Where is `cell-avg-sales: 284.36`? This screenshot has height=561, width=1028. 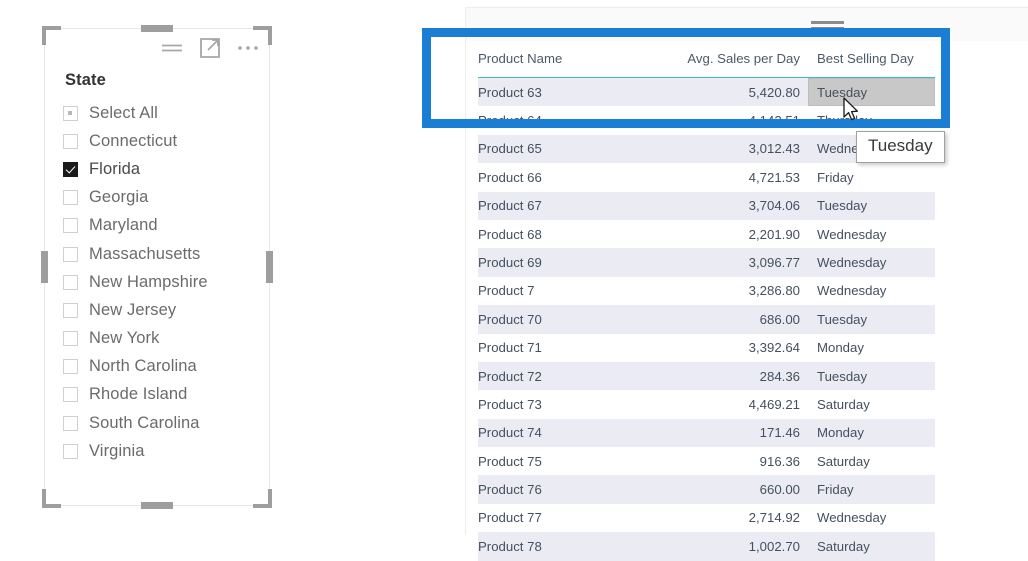 cell-avg-sales: 284.36 is located at coordinates (729, 376).